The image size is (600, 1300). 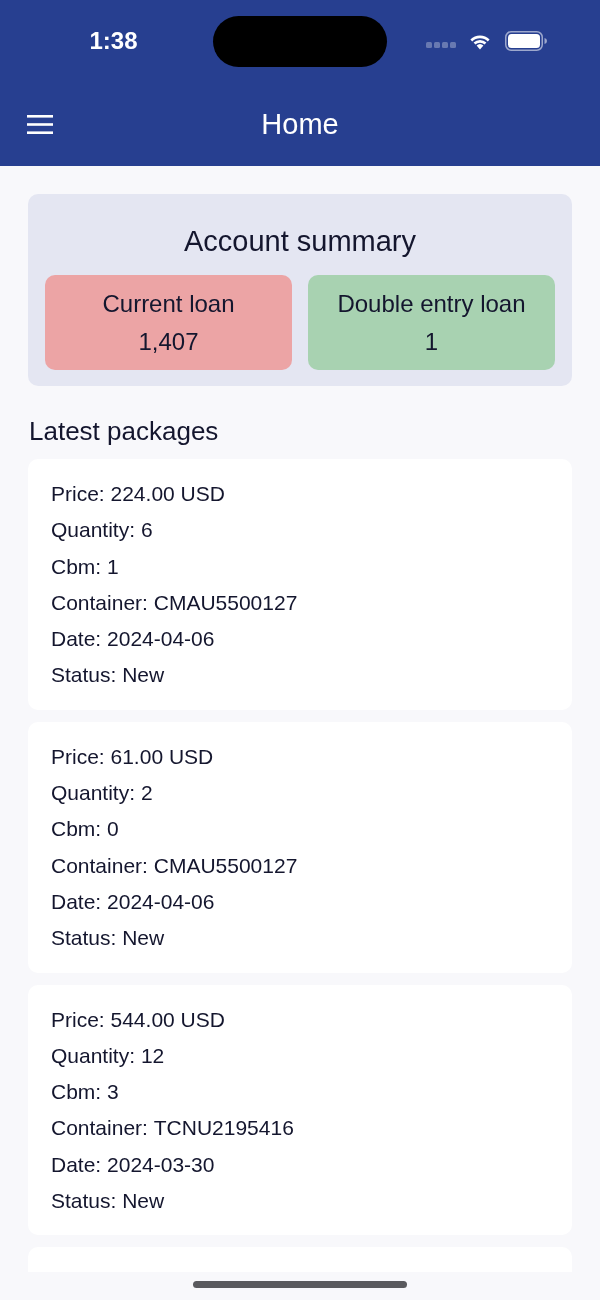 What do you see at coordinates (526, 41) in the screenshot?
I see `battery-icon` at bounding box center [526, 41].